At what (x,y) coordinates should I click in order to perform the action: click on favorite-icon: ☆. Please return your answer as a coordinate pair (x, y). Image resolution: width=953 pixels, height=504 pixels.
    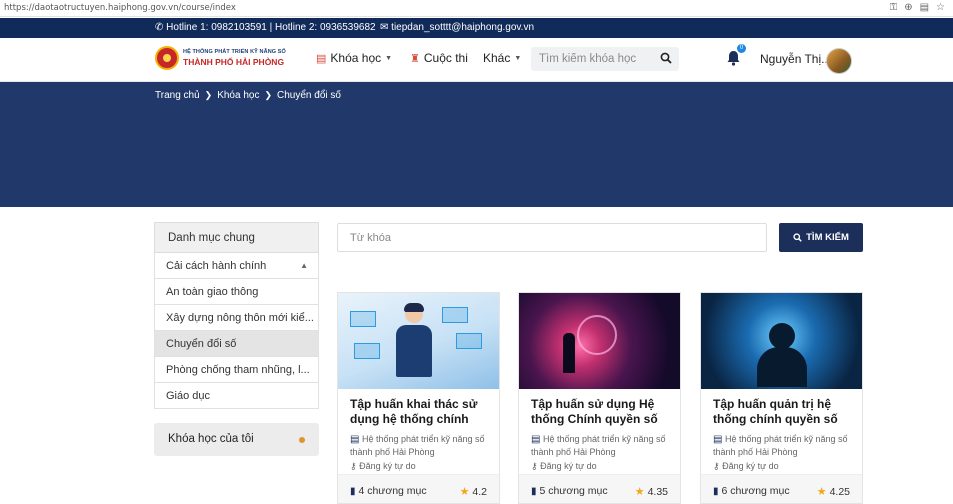
    Looking at the image, I should click on (940, 8).